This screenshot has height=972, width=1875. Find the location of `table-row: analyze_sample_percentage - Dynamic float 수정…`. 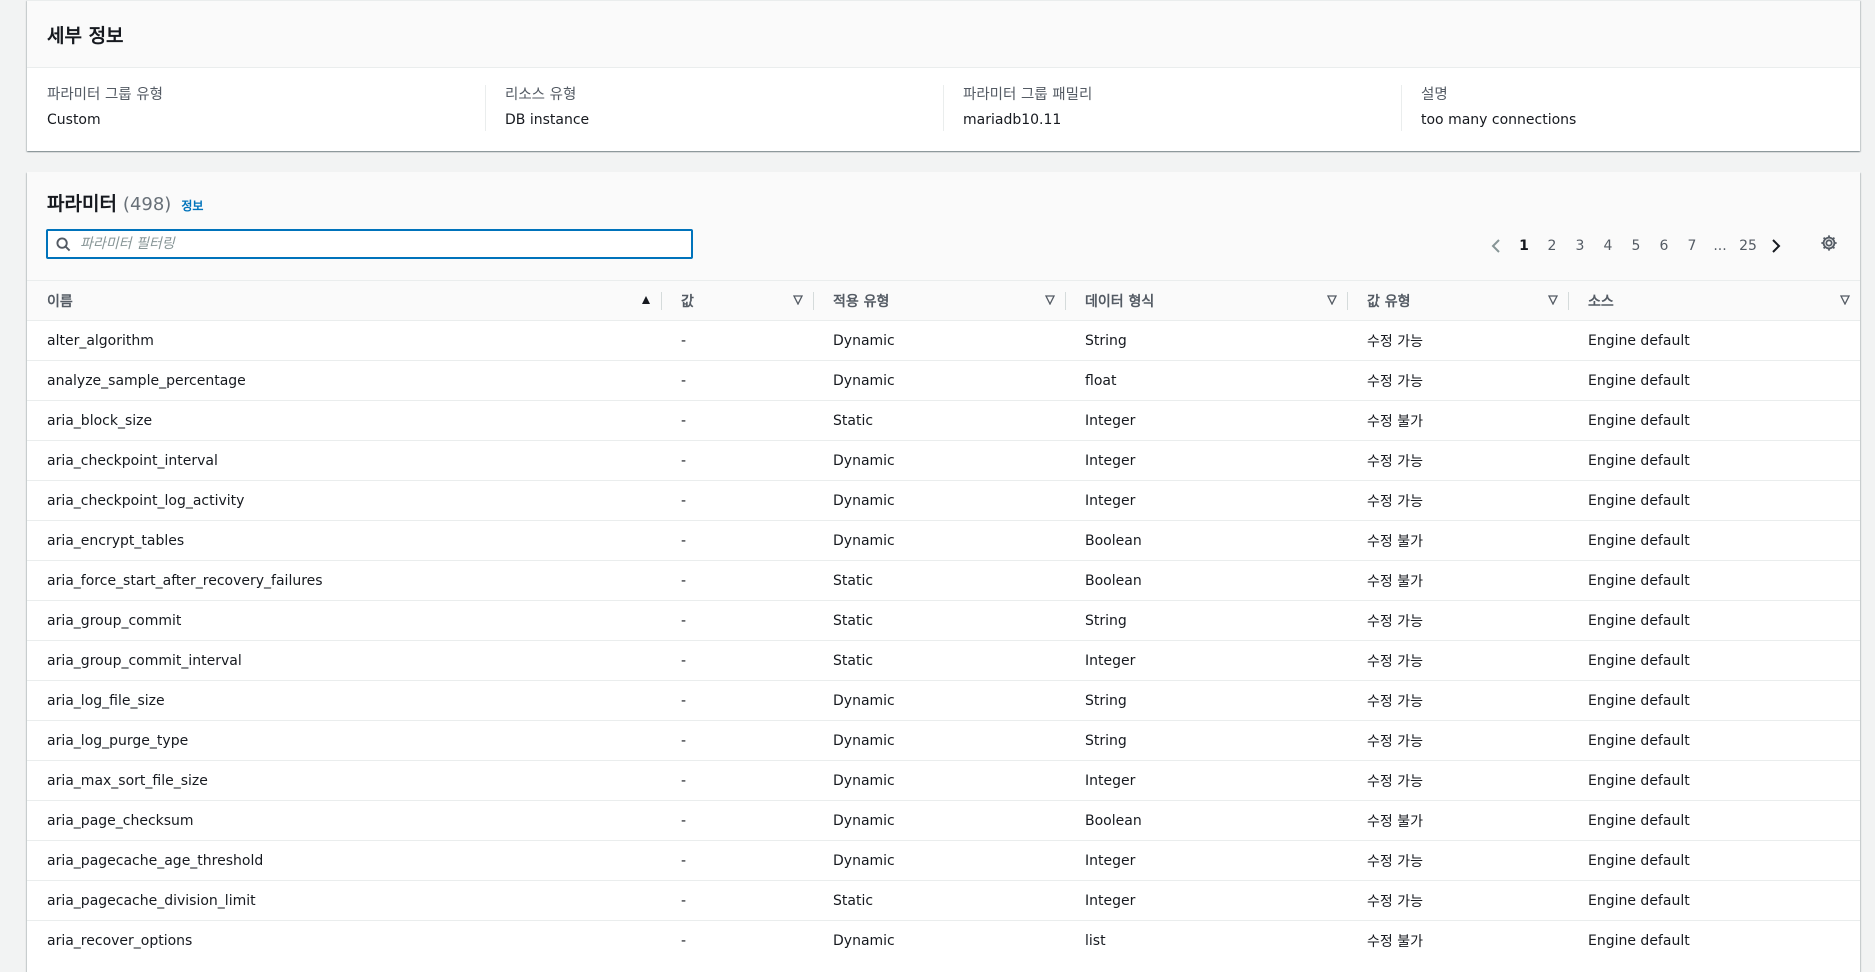

table-row: analyze_sample_percentage - Dynamic float 수정… is located at coordinates (943, 380).